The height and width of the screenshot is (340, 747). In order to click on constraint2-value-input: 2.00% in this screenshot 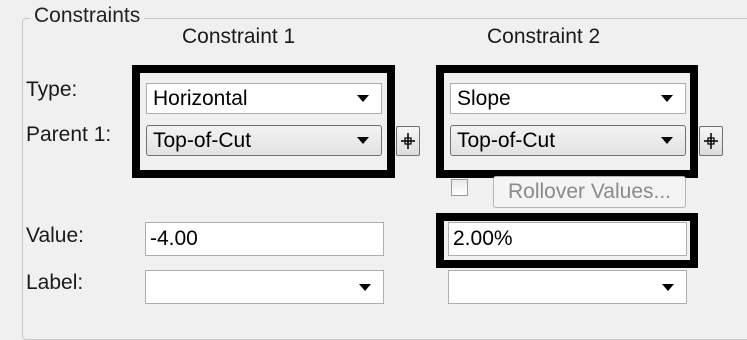, I will do `click(567, 239)`.